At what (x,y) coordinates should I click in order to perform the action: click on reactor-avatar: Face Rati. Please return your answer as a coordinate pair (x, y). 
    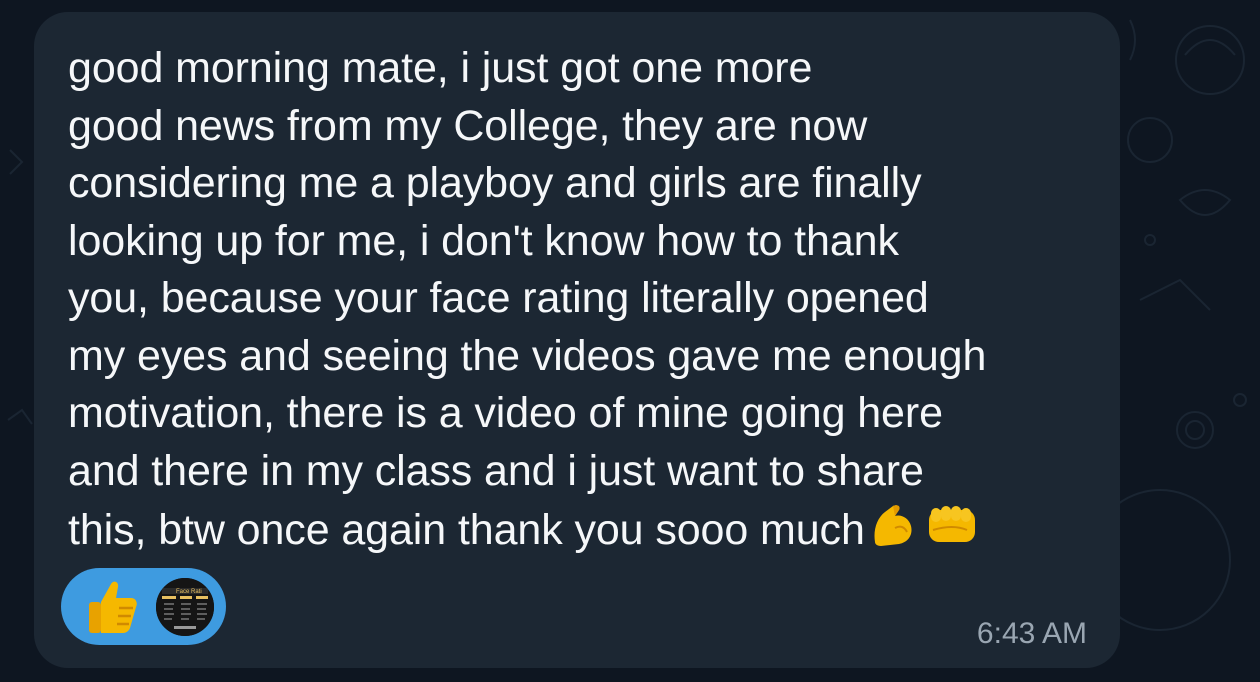
    Looking at the image, I should click on (185, 607).